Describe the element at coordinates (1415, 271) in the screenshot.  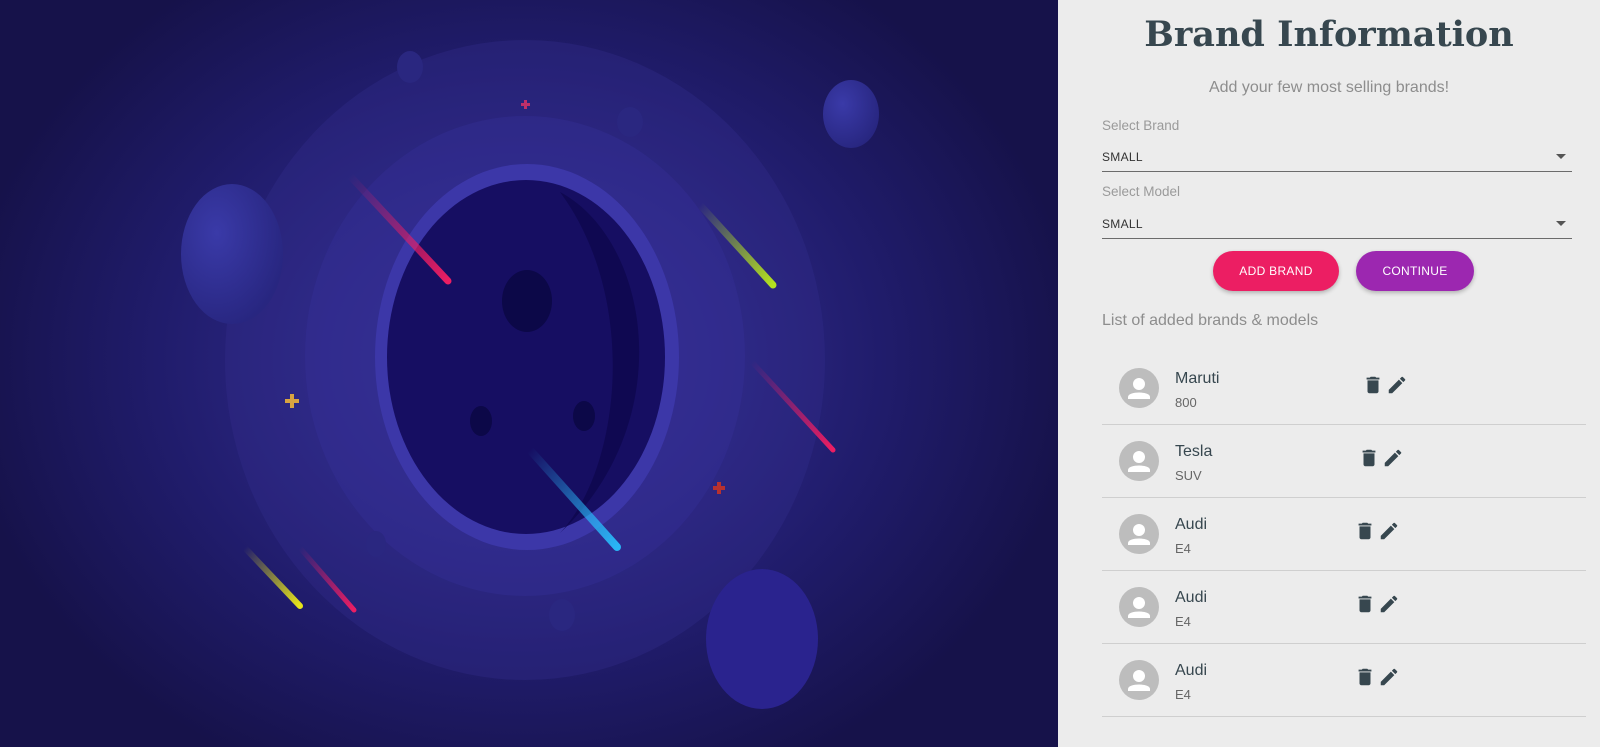
I see `continue-button: CONTINUE` at that location.